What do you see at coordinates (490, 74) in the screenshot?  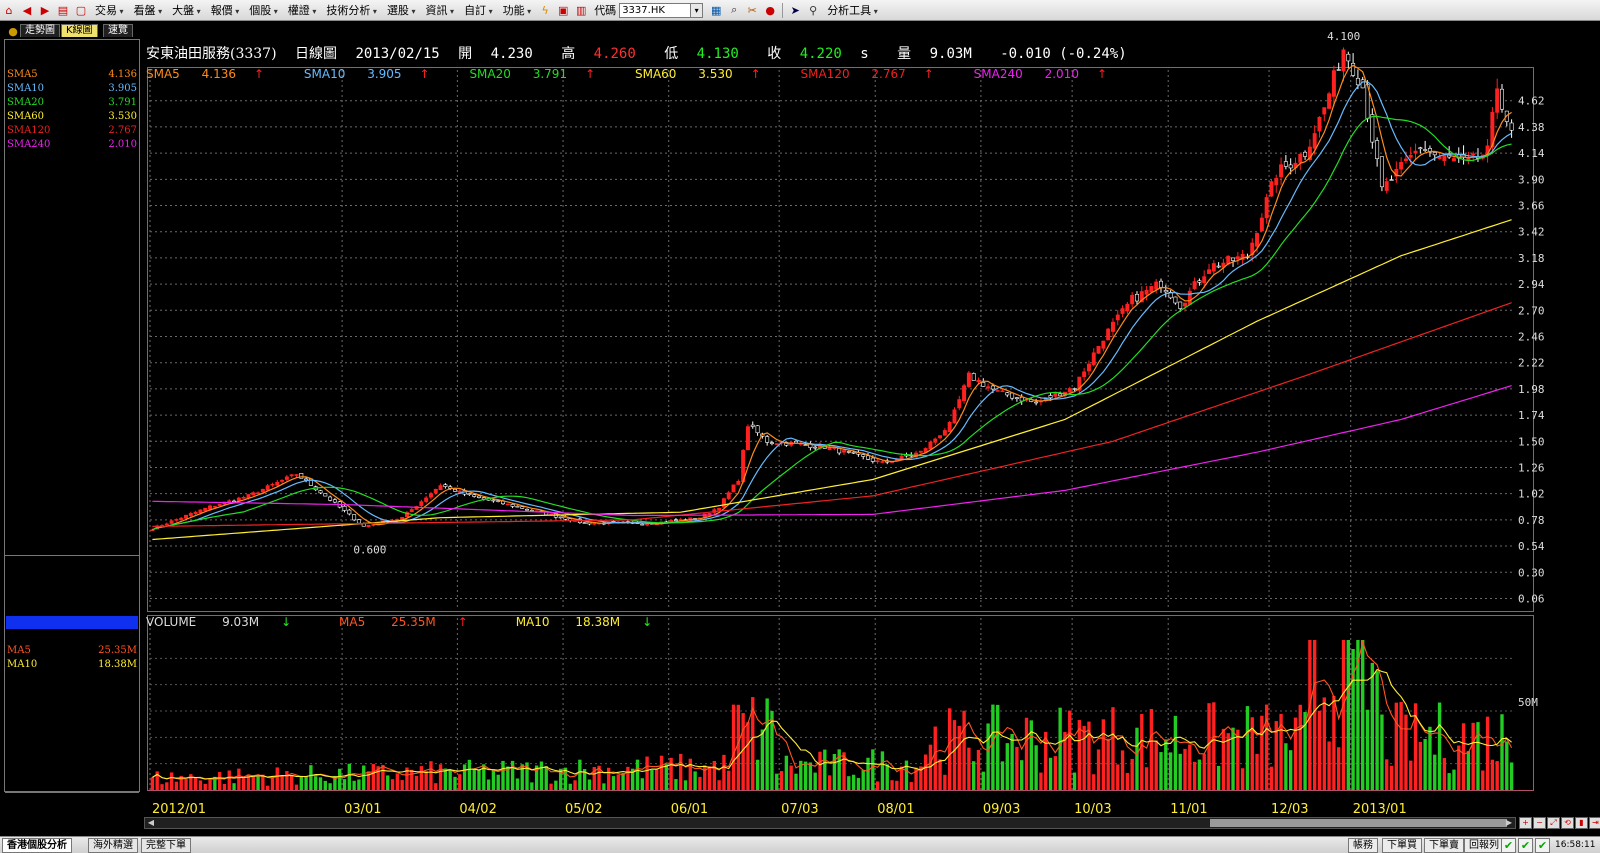 I see `legend-sma20-name: SMA20` at bounding box center [490, 74].